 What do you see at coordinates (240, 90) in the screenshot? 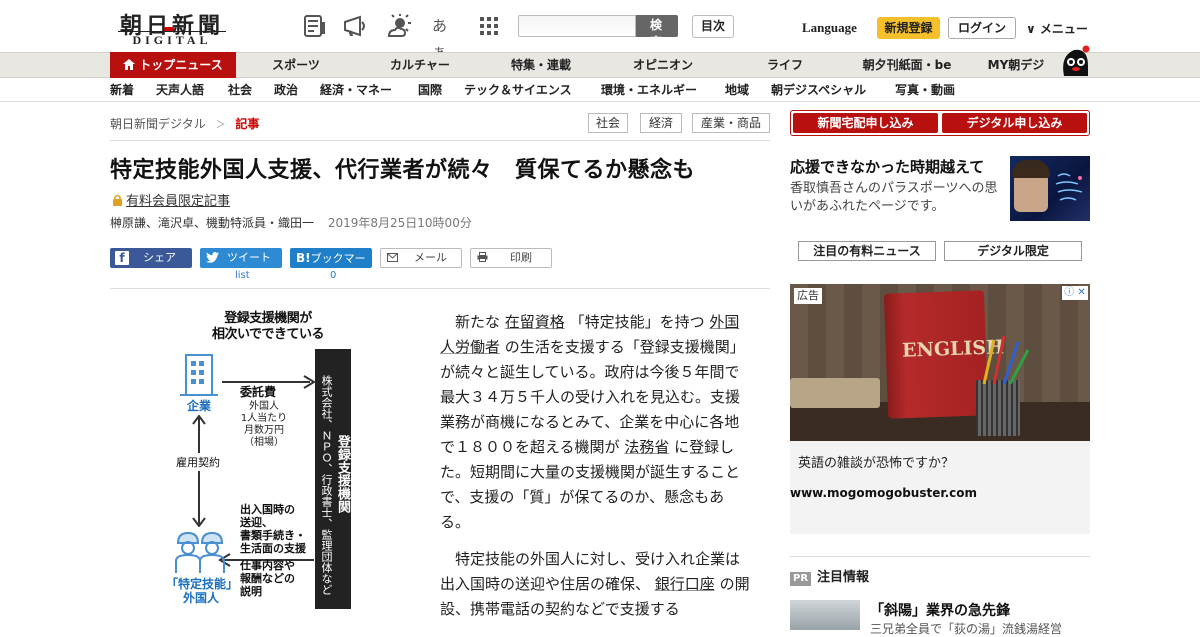
I see `nav-society: 社会` at bounding box center [240, 90].